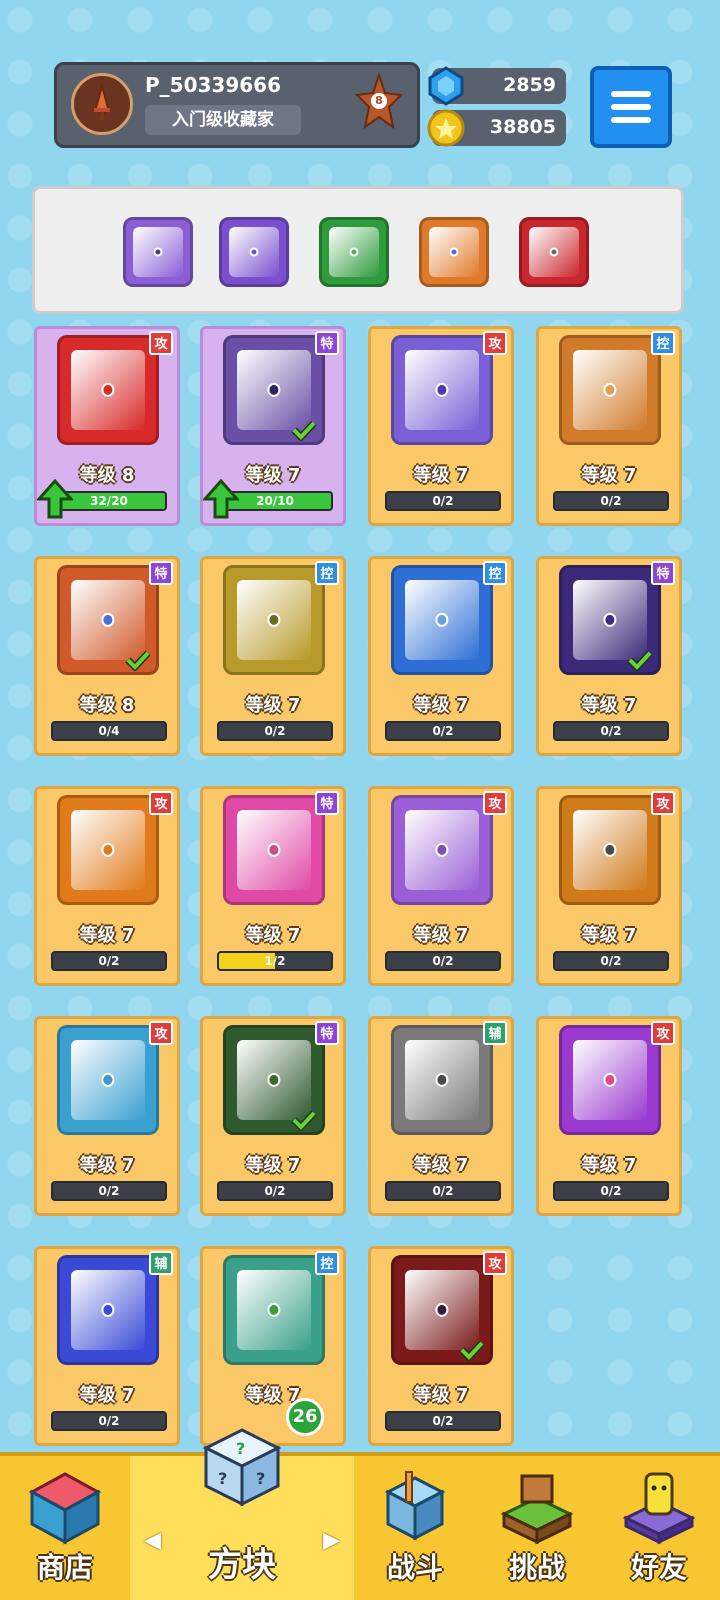 The image size is (720, 1600). What do you see at coordinates (213, 85) in the screenshot?
I see `player-name: P_50339666` at bounding box center [213, 85].